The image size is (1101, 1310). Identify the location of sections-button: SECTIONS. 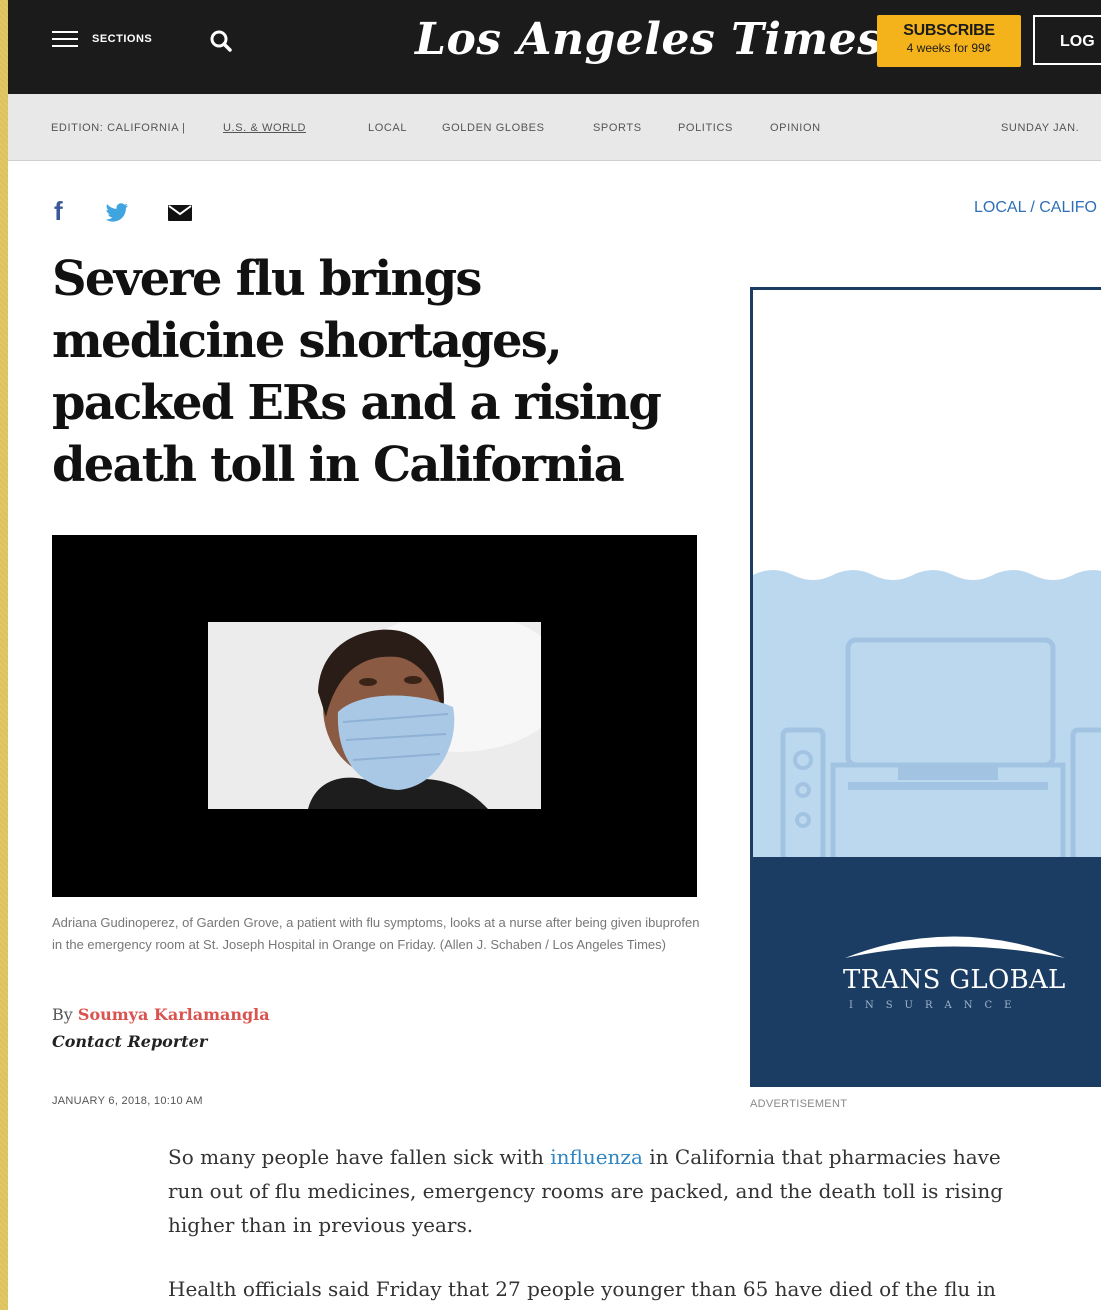
(122, 39).